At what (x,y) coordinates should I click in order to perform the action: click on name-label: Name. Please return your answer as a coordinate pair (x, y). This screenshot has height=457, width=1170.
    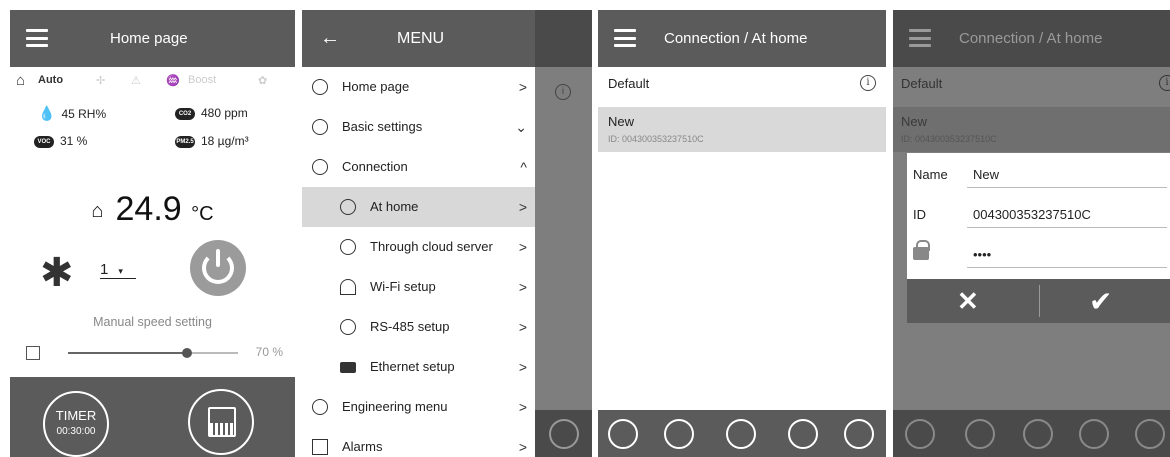
    Looking at the image, I should click on (930, 174).